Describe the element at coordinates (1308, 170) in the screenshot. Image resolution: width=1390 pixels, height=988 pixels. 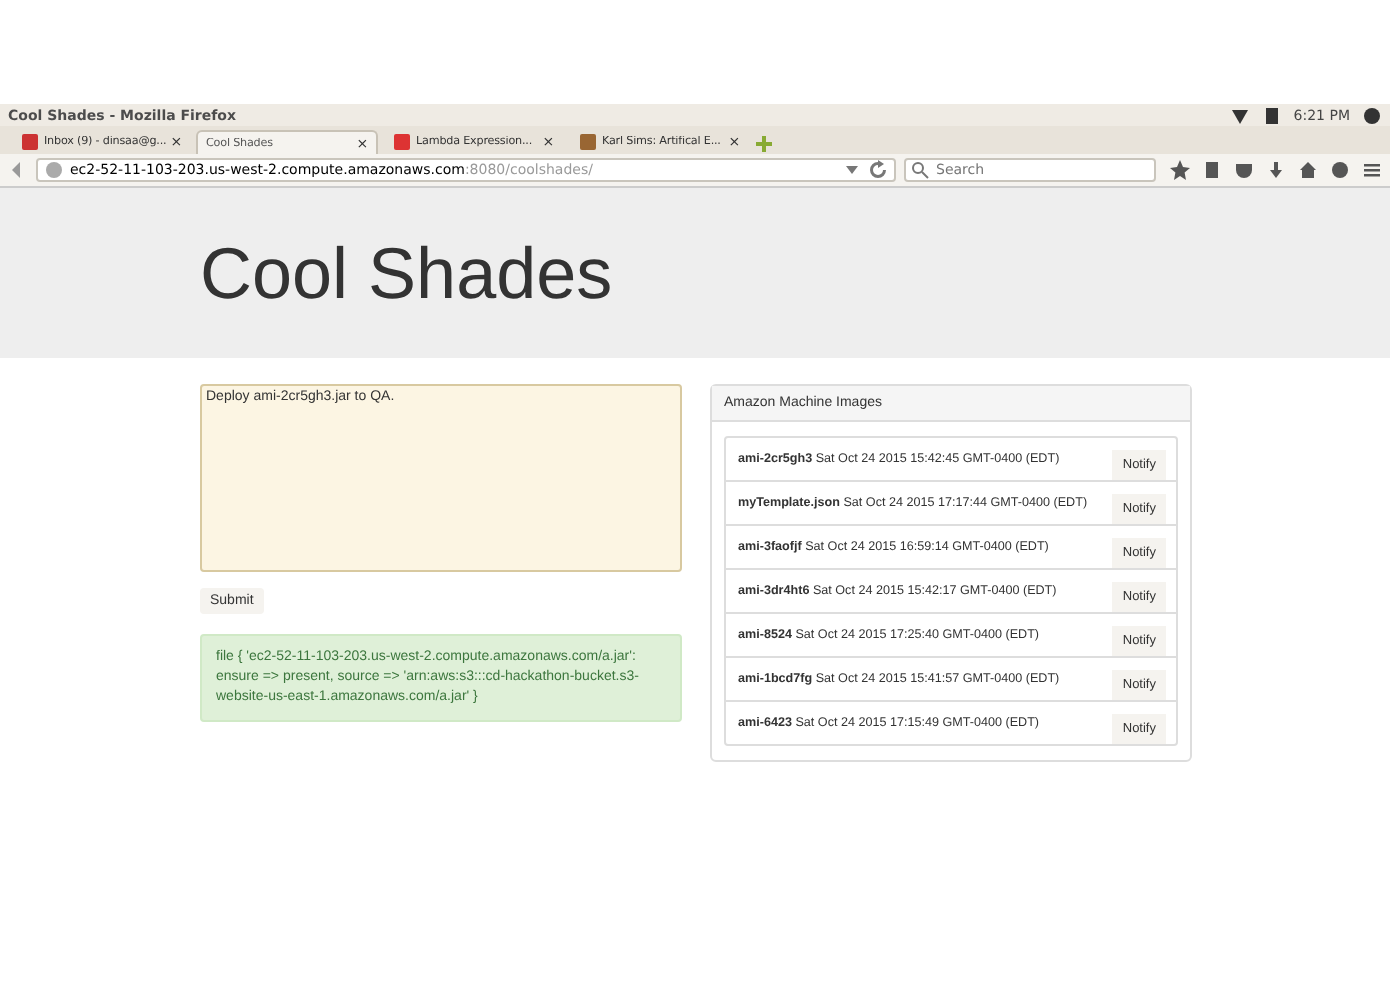
I see `home-icon` at that location.